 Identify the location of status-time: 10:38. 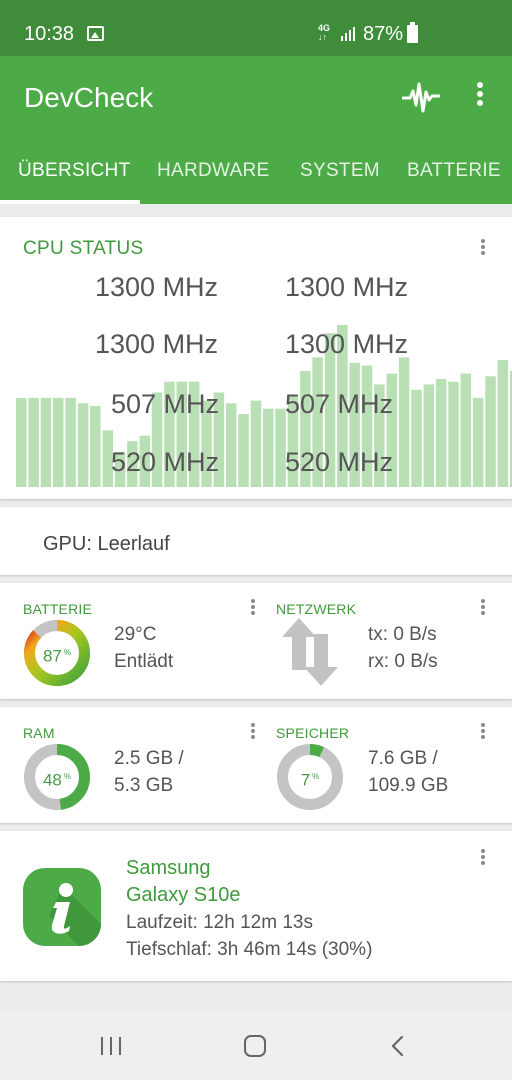
(49, 34).